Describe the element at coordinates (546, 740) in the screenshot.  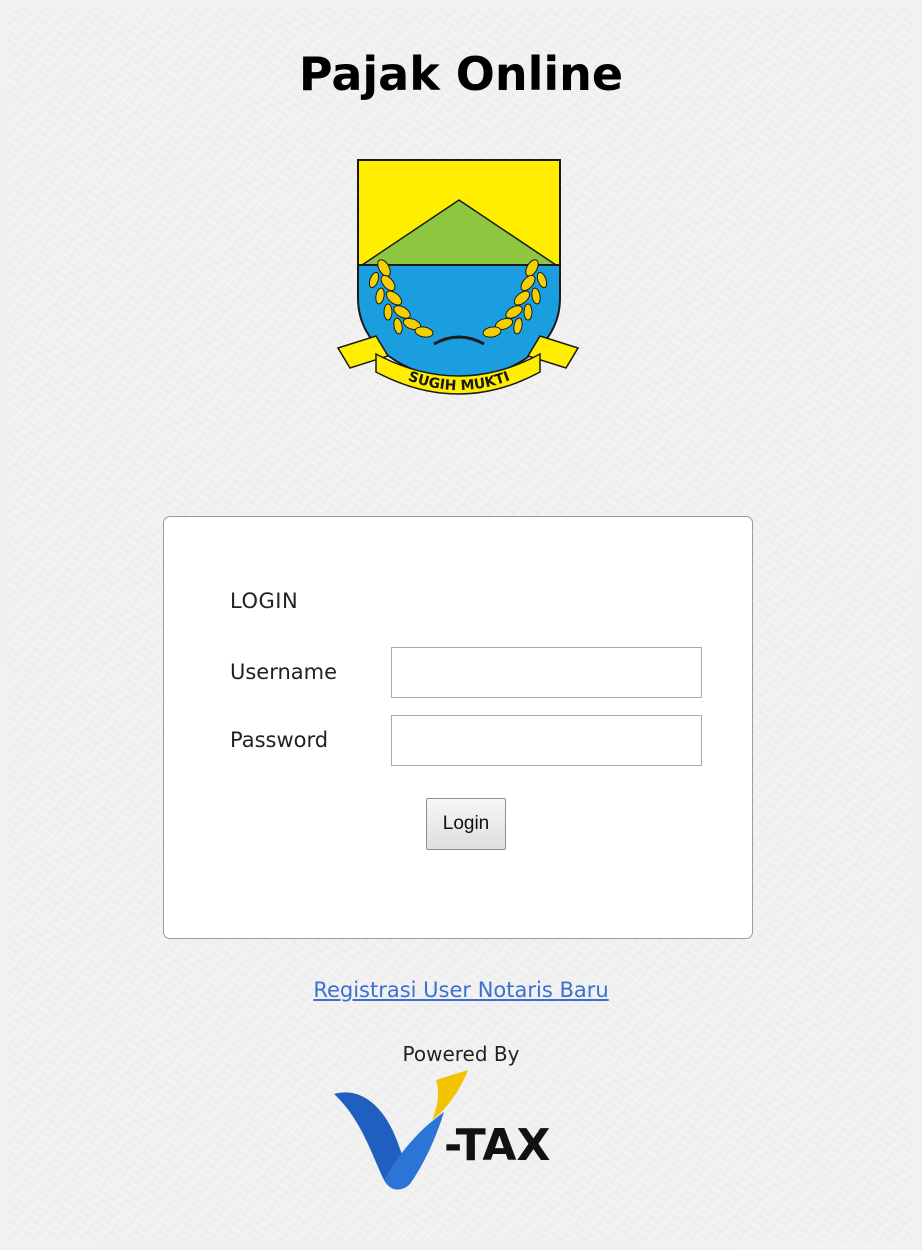
I see `password-input` at that location.